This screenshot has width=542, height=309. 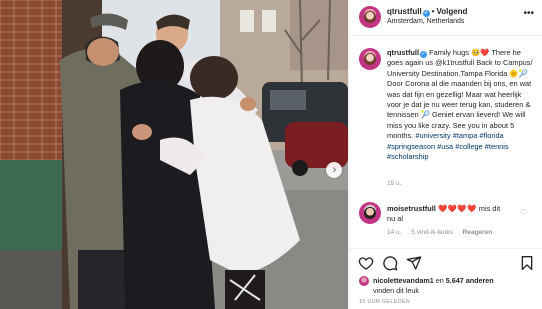 What do you see at coordinates (432, 232) in the screenshot?
I see `comment-likes-count: 5 vind-ik-leuks` at bounding box center [432, 232].